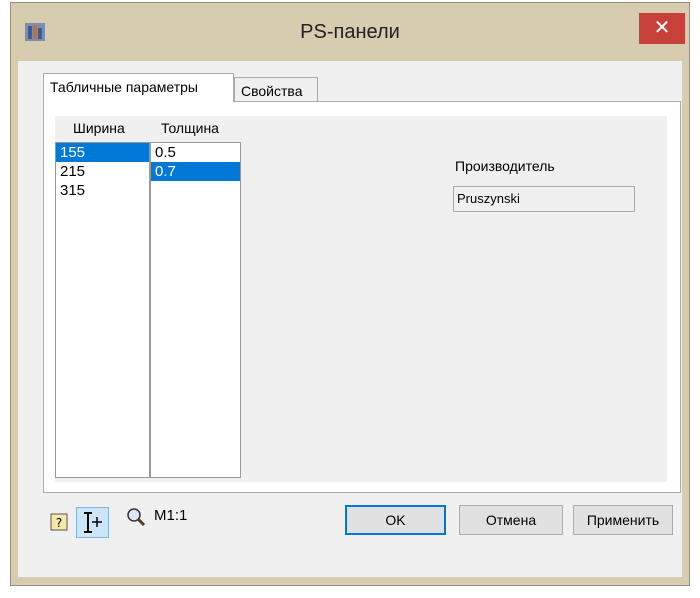  Describe the element at coordinates (544, 199) in the screenshot. I see `manufacturer-field: Pruszynski` at that location.